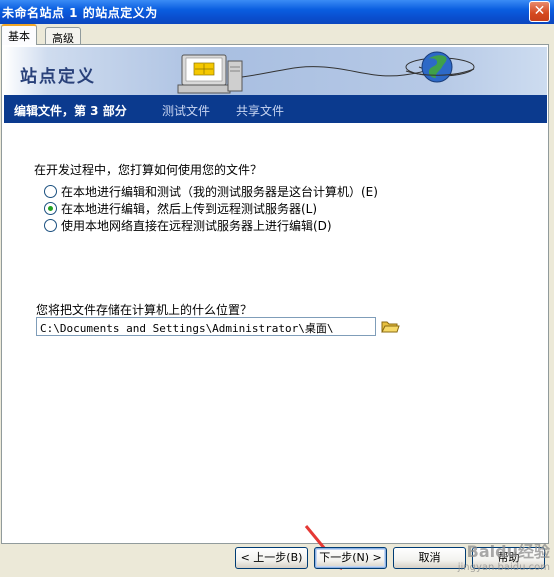 The height and width of the screenshot is (577, 554). Describe the element at coordinates (58, 77) in the screenshot. I see `banner-title: 站点定义` at that location.